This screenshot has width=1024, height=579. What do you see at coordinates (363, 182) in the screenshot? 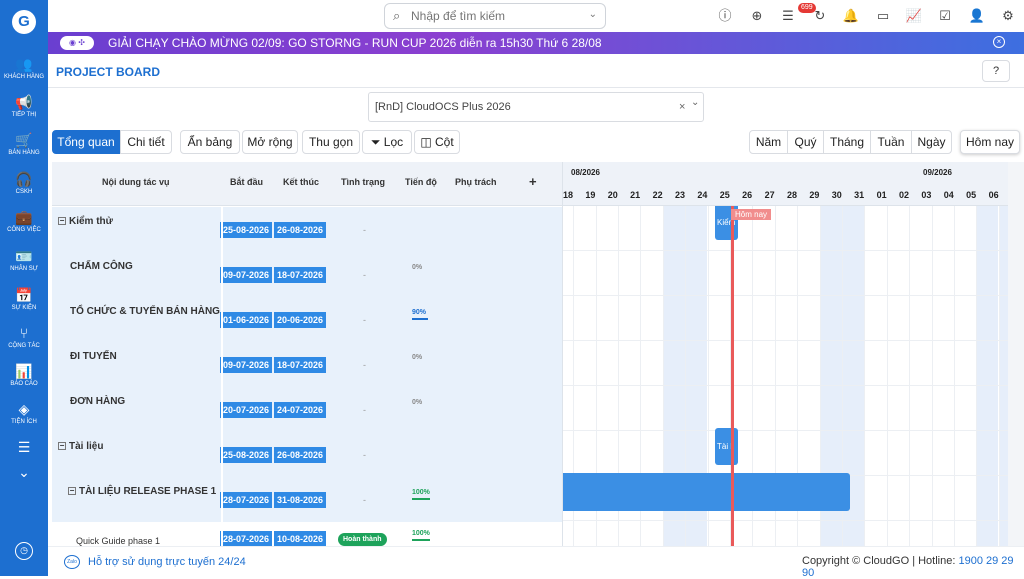
I see `header-status: Tình trạng` at bounding box center [363, 182].